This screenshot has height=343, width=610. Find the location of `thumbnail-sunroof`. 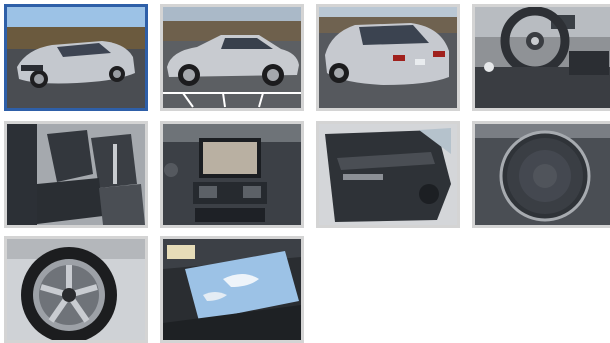

thumbnail-sunroof is located at coordinates (232, 289).